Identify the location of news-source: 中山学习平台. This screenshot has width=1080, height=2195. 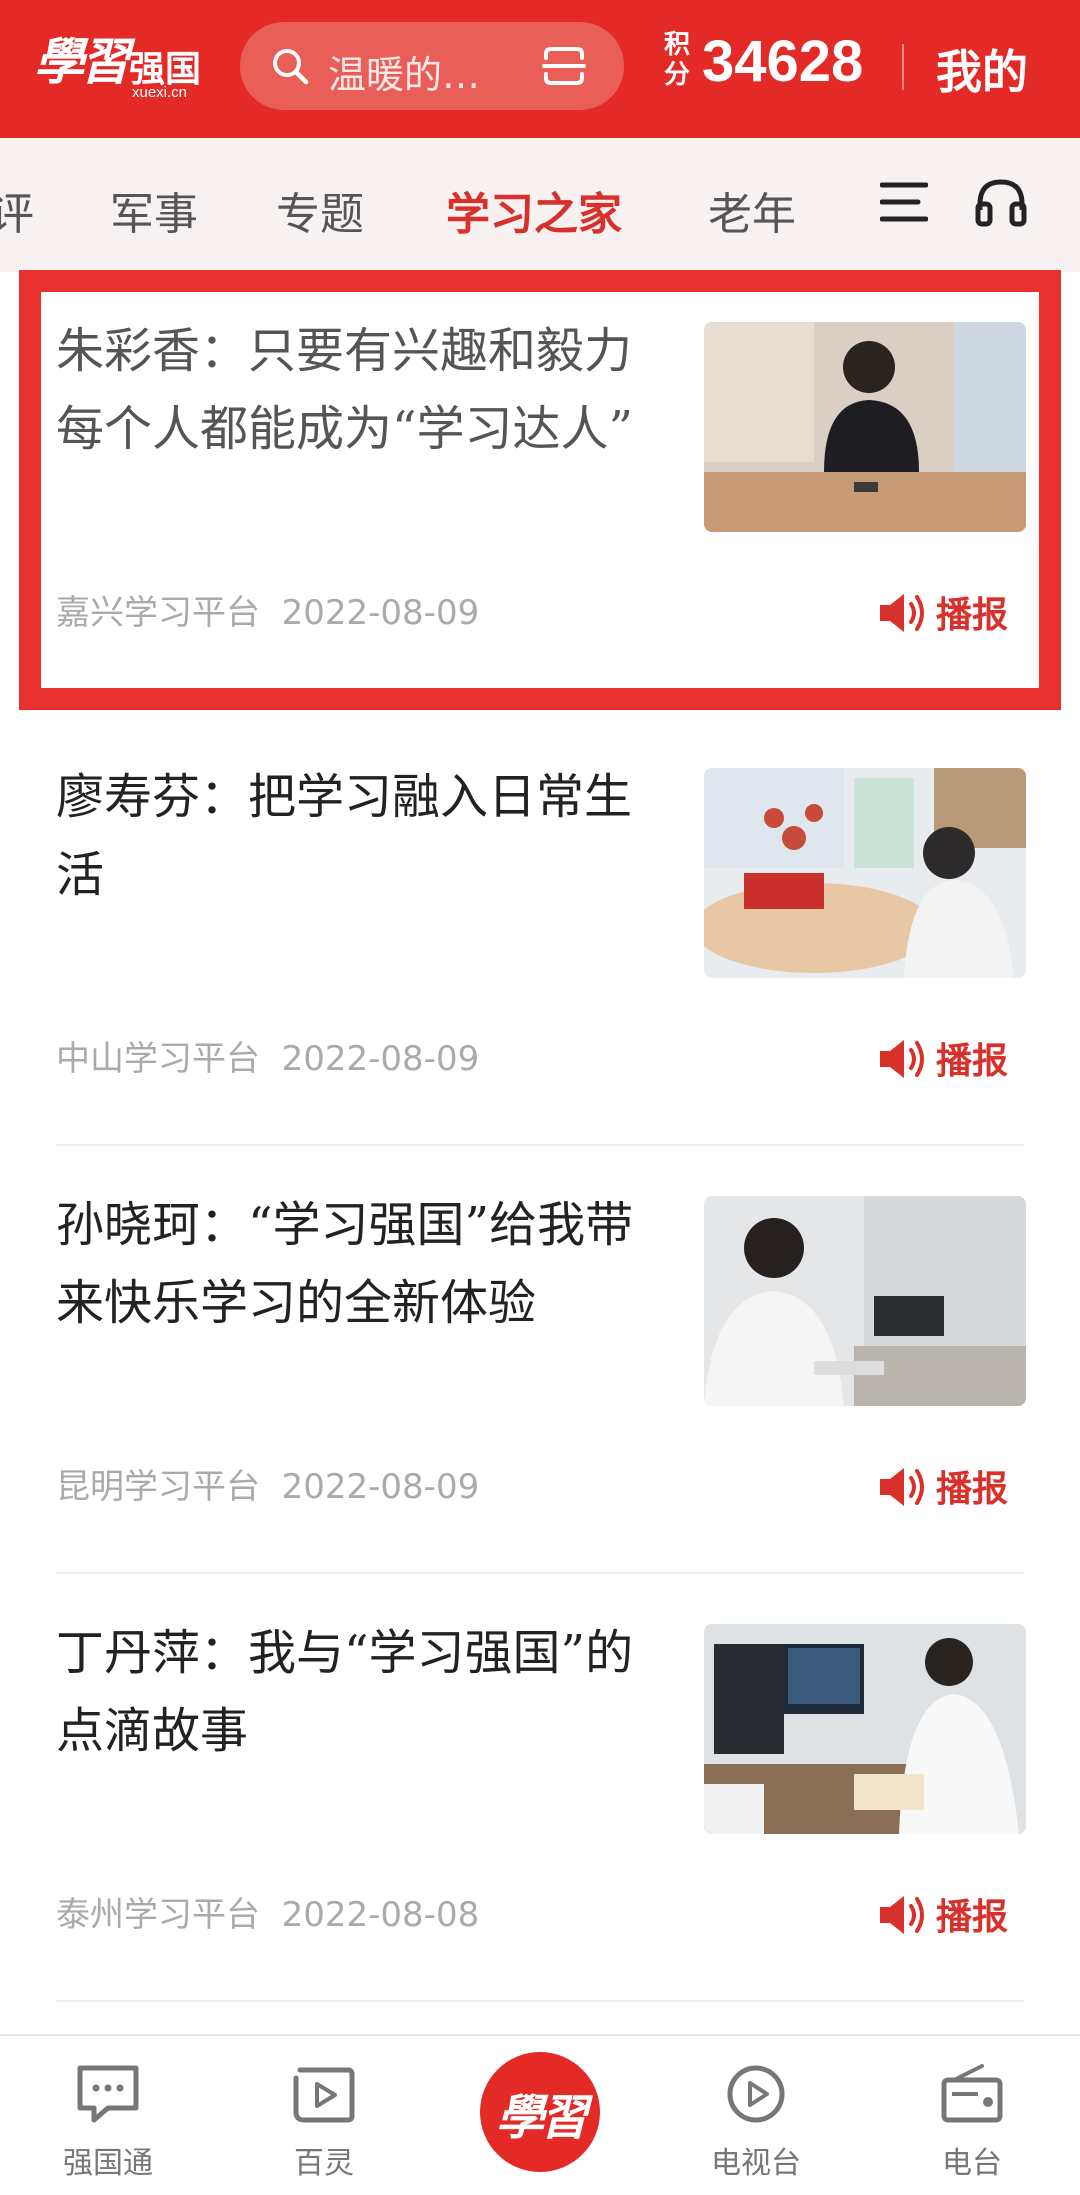
(158, 1059).